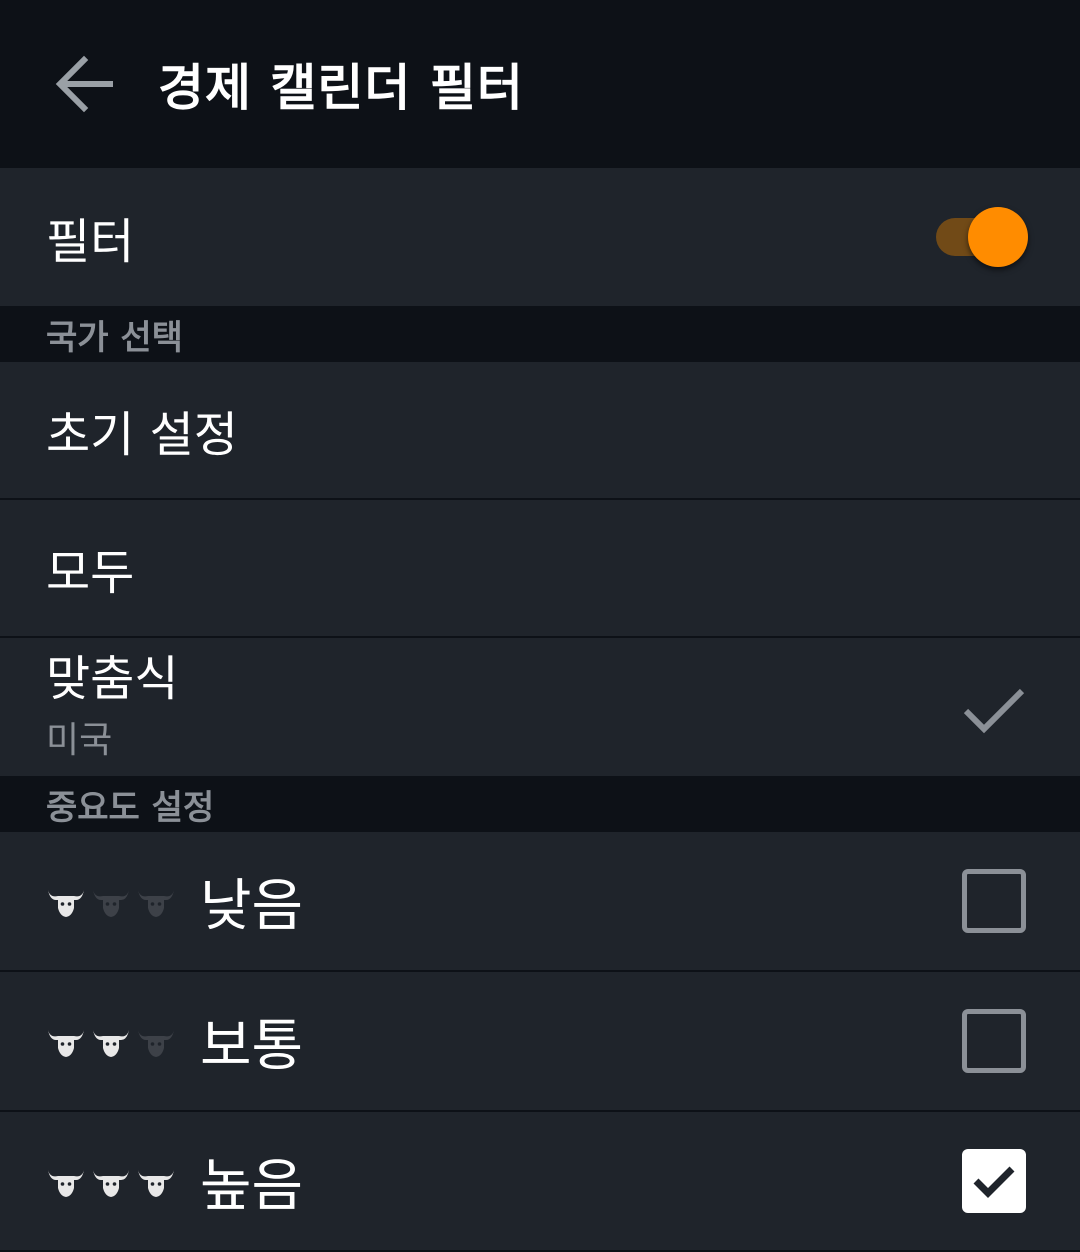 The width and height of the screenshot is (1080, 1252). Describe the element at coordinates (994, 901) in the screenshot. I see `importance-low-checkbox` at that location.